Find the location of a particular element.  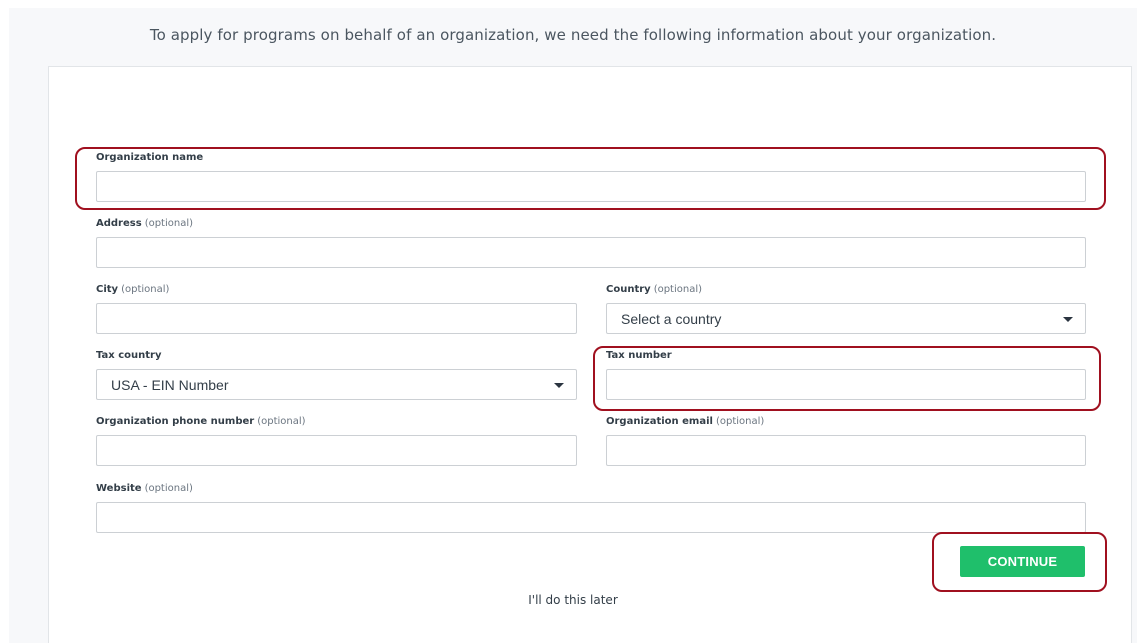

tax-country-select: USA - EIN Number is located at coordinates (336, 384).